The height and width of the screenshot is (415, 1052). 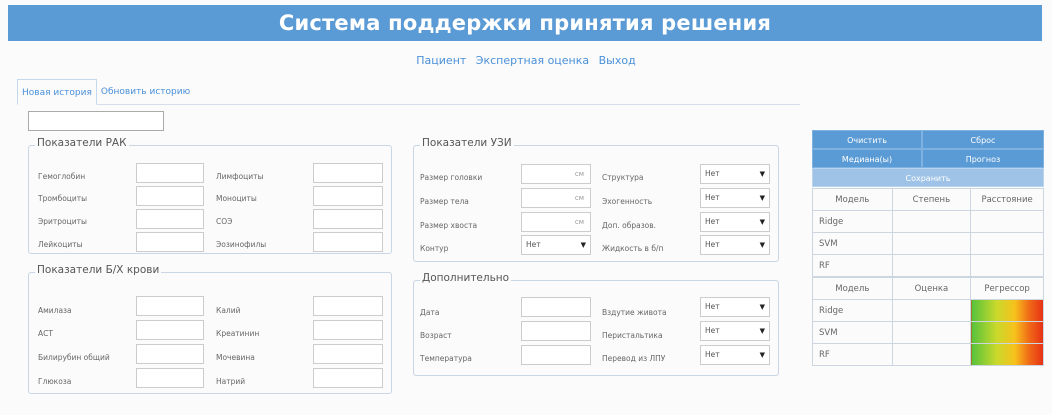 I want to click on additional-legend: Дополнительно, so click(x=466, y=278).